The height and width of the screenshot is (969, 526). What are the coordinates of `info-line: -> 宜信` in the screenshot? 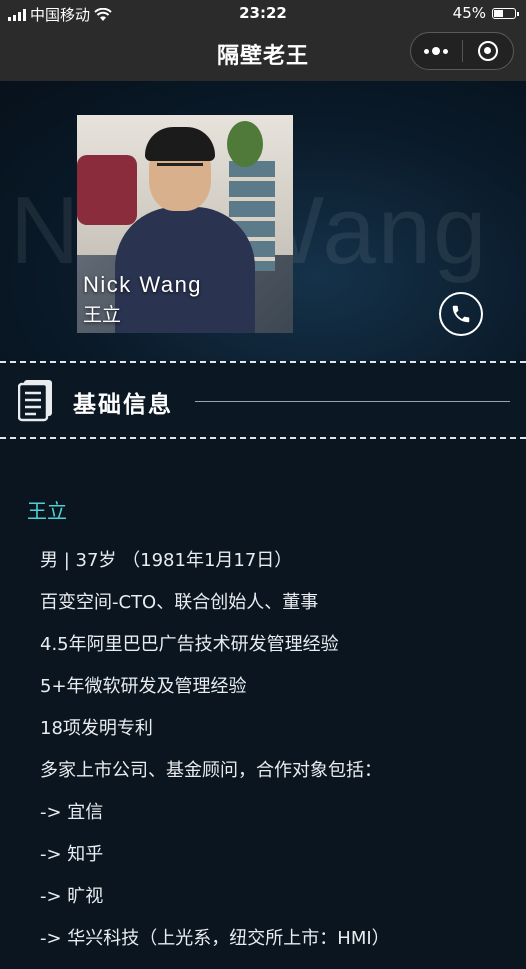 It's located at (72, 812).